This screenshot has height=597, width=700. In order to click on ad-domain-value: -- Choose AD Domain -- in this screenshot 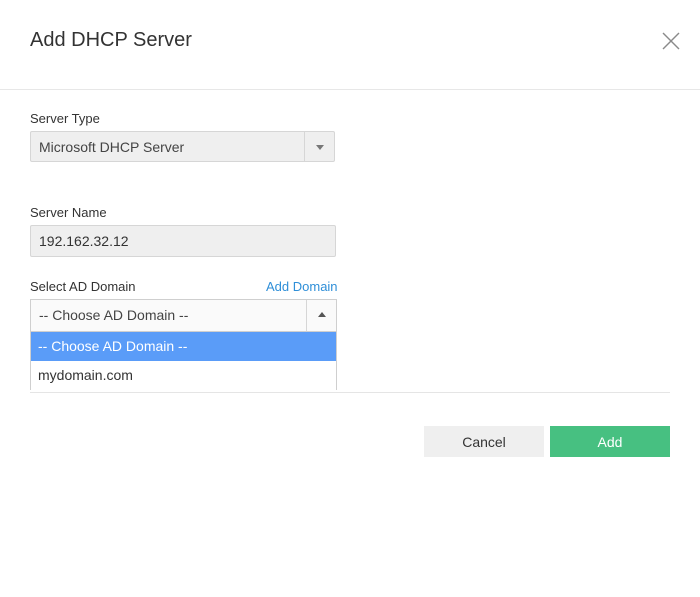, I will do `click(114, 315)`.